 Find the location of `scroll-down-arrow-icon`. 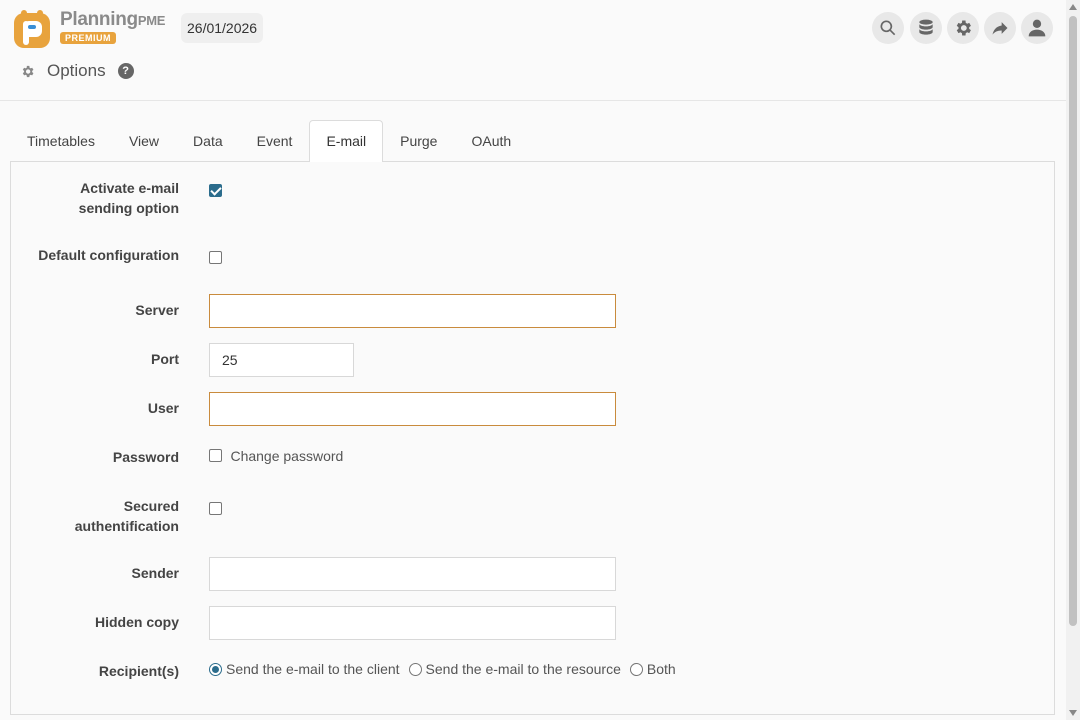

scroll-down-arrow-icon is located at coordinates (1073, 713).